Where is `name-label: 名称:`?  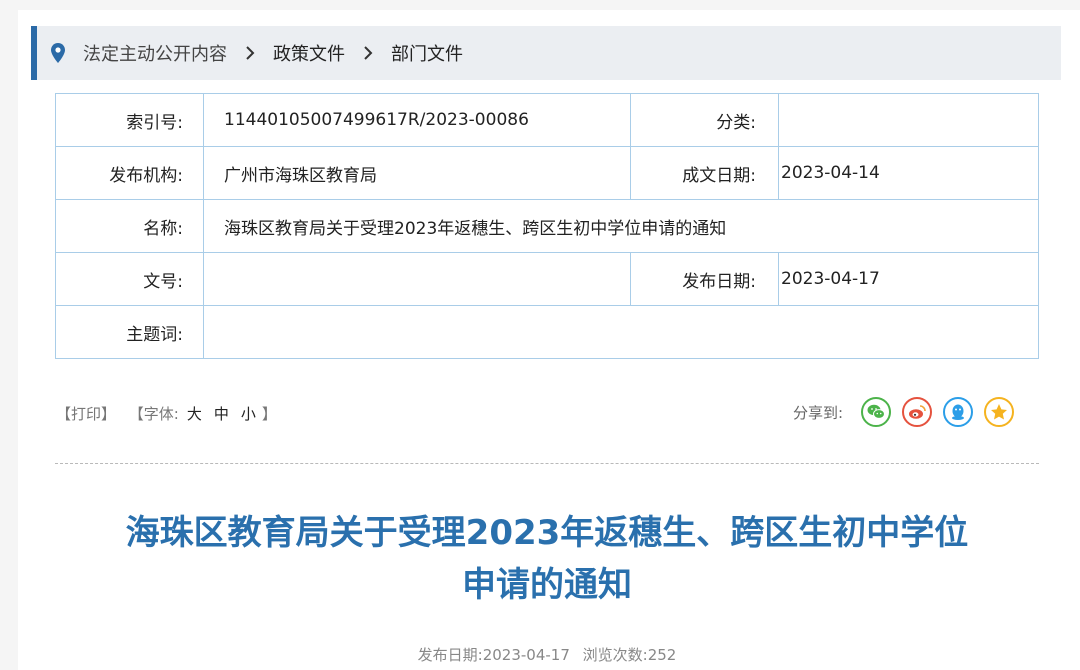 name-label: 名称: is located at coordinates (129, 226).